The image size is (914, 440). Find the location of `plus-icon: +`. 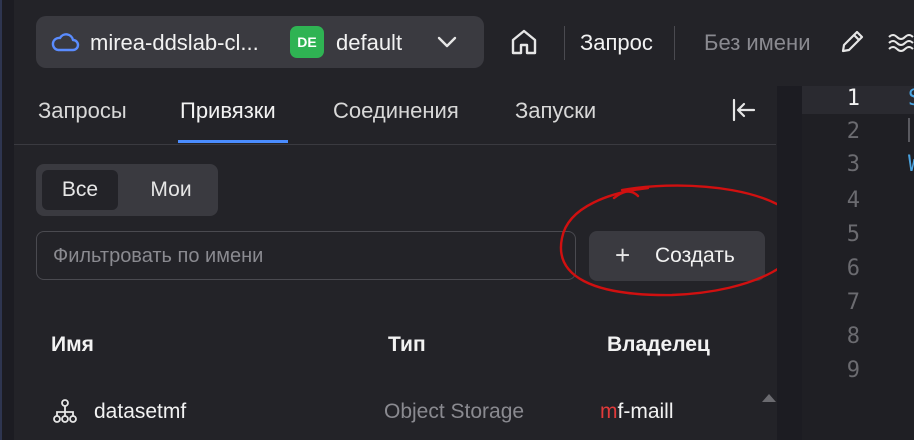

plus-icon: + is located at coordinates (623, 255).